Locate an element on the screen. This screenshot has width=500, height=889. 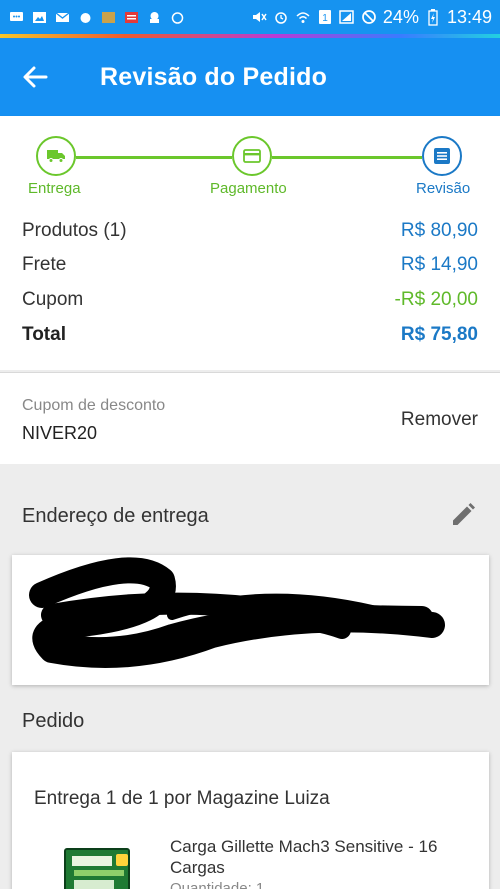
signal-icon is located at coordinates (347, 17).